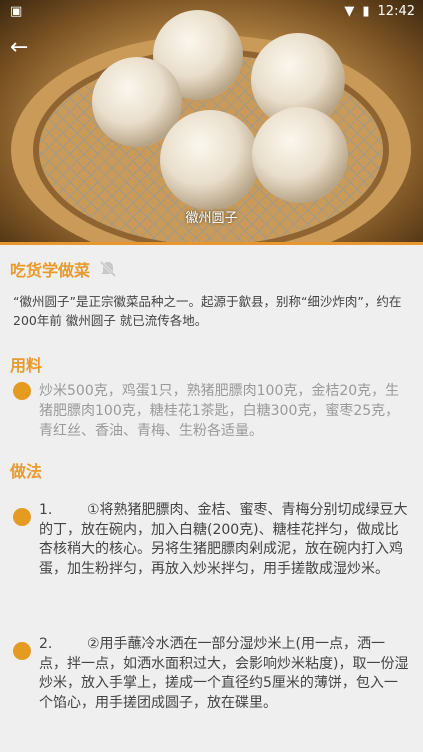 This screenshot has width=423, height=752. What do you see at coordinates (396, 11) in the screenshot?
I see `status-time: 12:42` at bounding box center [396, 11].